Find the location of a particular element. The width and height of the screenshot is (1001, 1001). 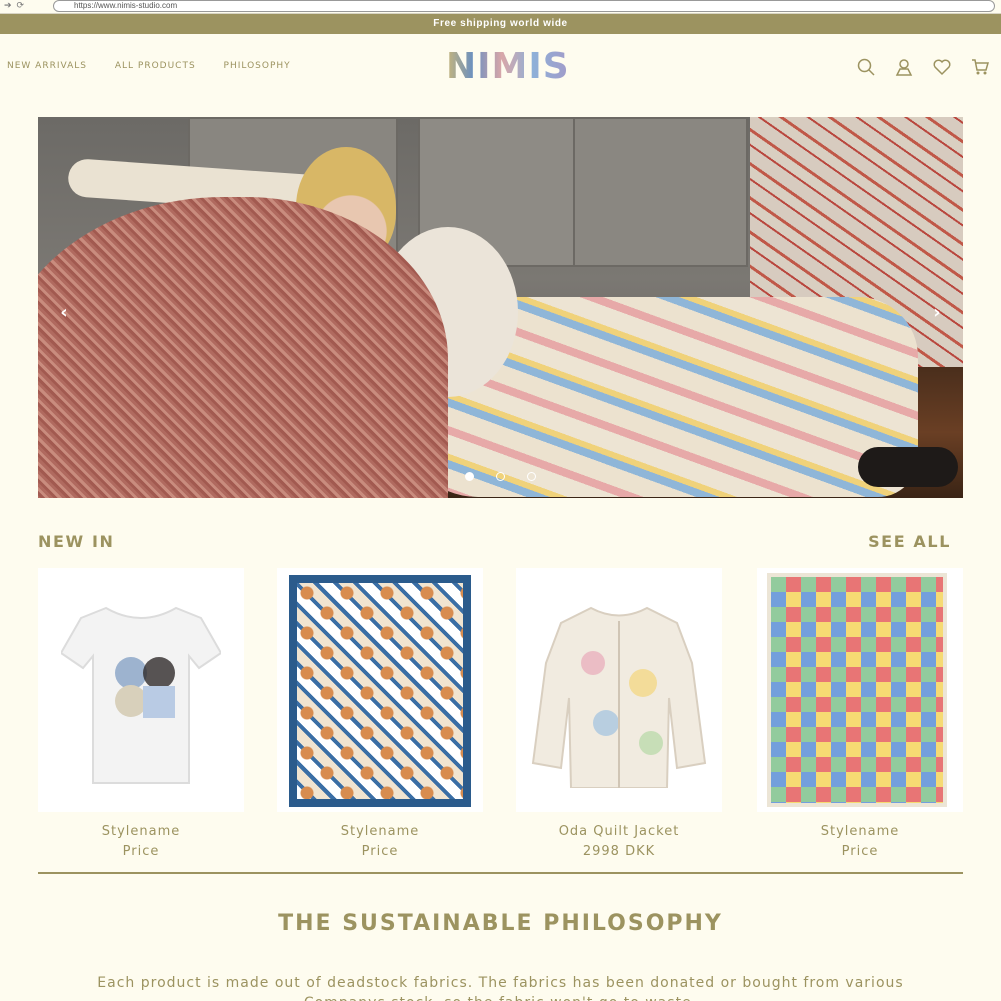

carousel-next-icon: › is located at coordinates (937, 313).